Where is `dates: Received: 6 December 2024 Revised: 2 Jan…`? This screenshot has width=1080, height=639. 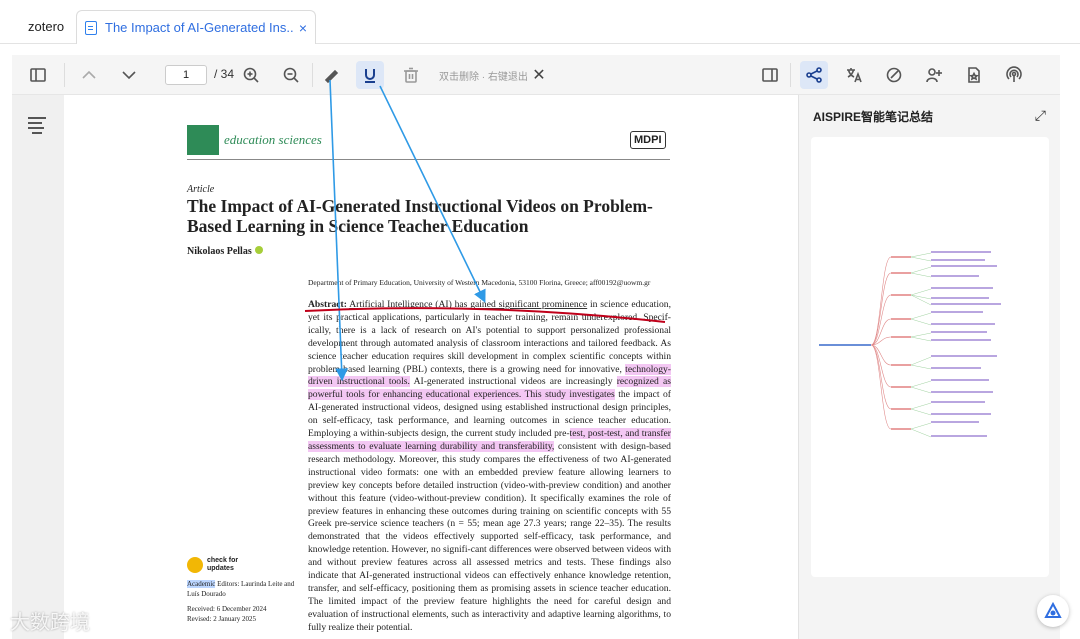 dates: Received: 6 December 2024 Revised: 2 Jan… is located at coordinates (227, 614).